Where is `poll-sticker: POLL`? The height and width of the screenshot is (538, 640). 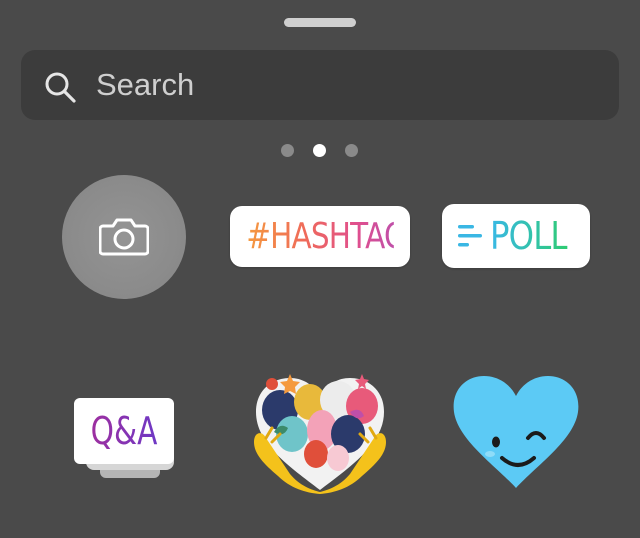
poll-sticker: POLL is located at coordinates (516, 236).